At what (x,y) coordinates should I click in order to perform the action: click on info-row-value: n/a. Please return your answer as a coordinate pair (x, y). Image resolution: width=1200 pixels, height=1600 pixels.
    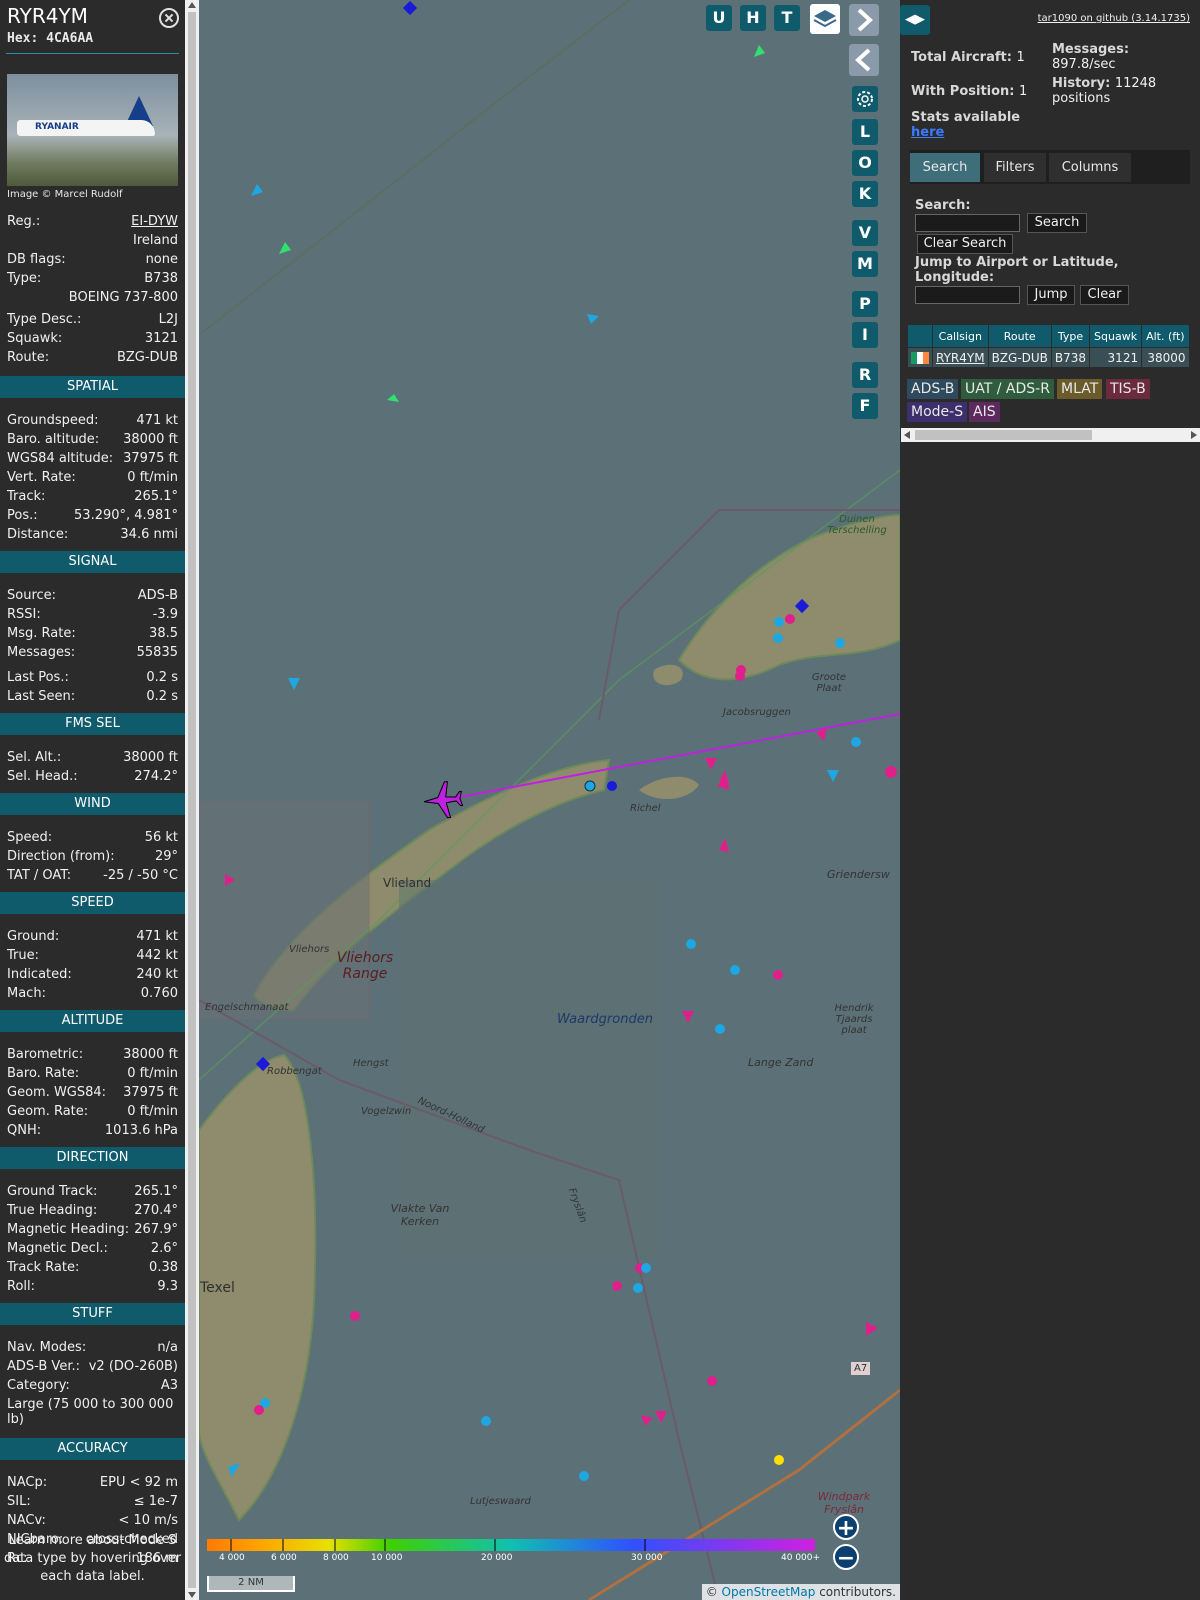
    Looking at the image, I should click on (167, 1347).